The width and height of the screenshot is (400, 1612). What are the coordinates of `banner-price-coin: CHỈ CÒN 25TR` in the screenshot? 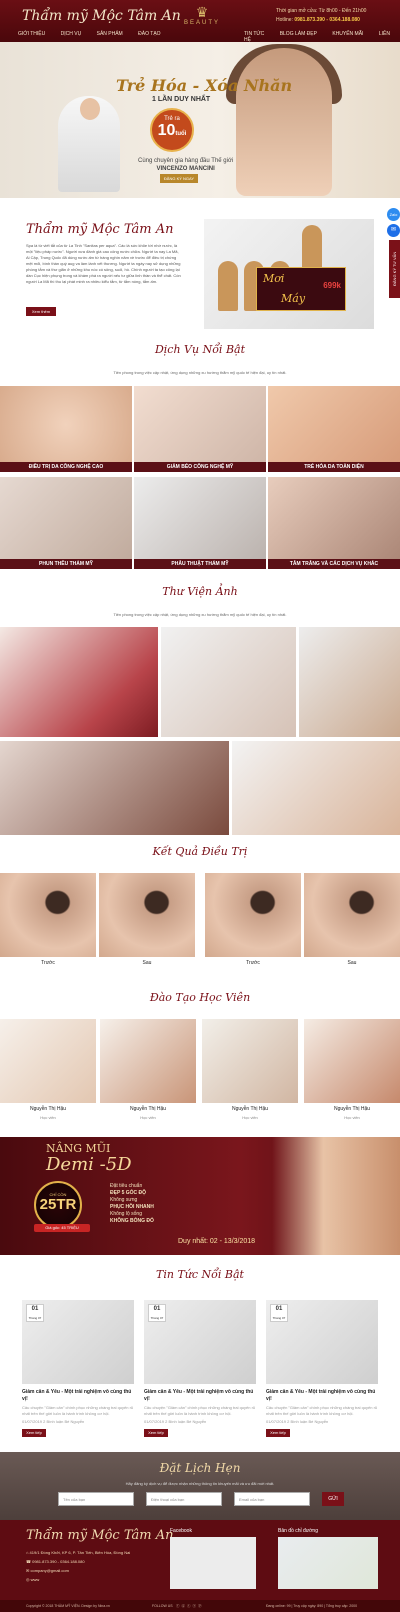 It's located at (58, 1205).